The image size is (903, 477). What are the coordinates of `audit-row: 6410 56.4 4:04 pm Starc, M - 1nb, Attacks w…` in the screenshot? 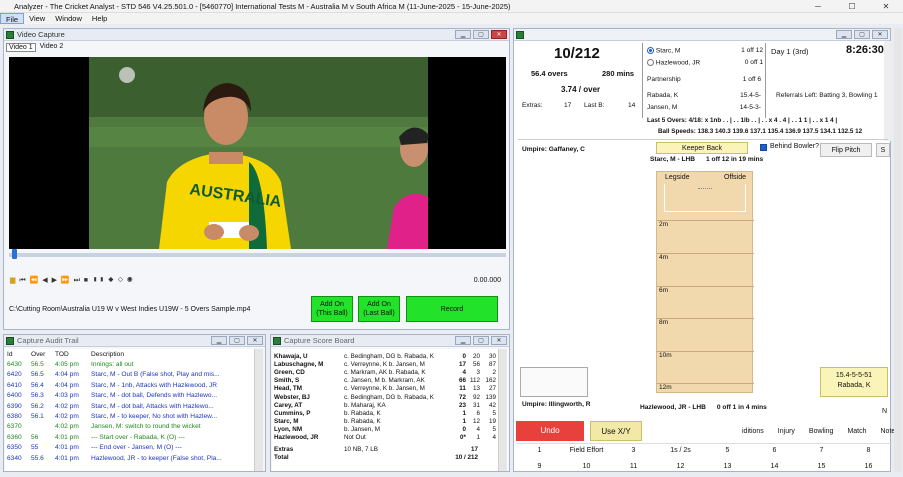 It's located at (130, 385).